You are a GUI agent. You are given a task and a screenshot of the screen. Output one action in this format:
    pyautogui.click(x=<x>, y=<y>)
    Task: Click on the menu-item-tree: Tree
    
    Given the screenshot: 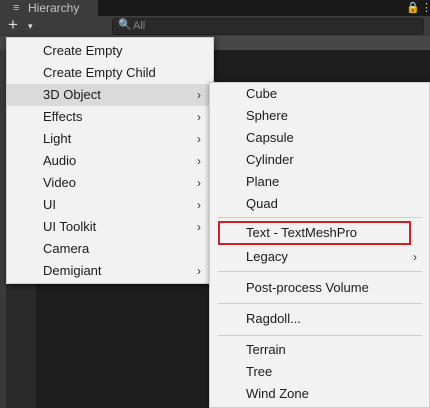 What is the action you would take?
    pyautogui.click(x=319, y=372)
    